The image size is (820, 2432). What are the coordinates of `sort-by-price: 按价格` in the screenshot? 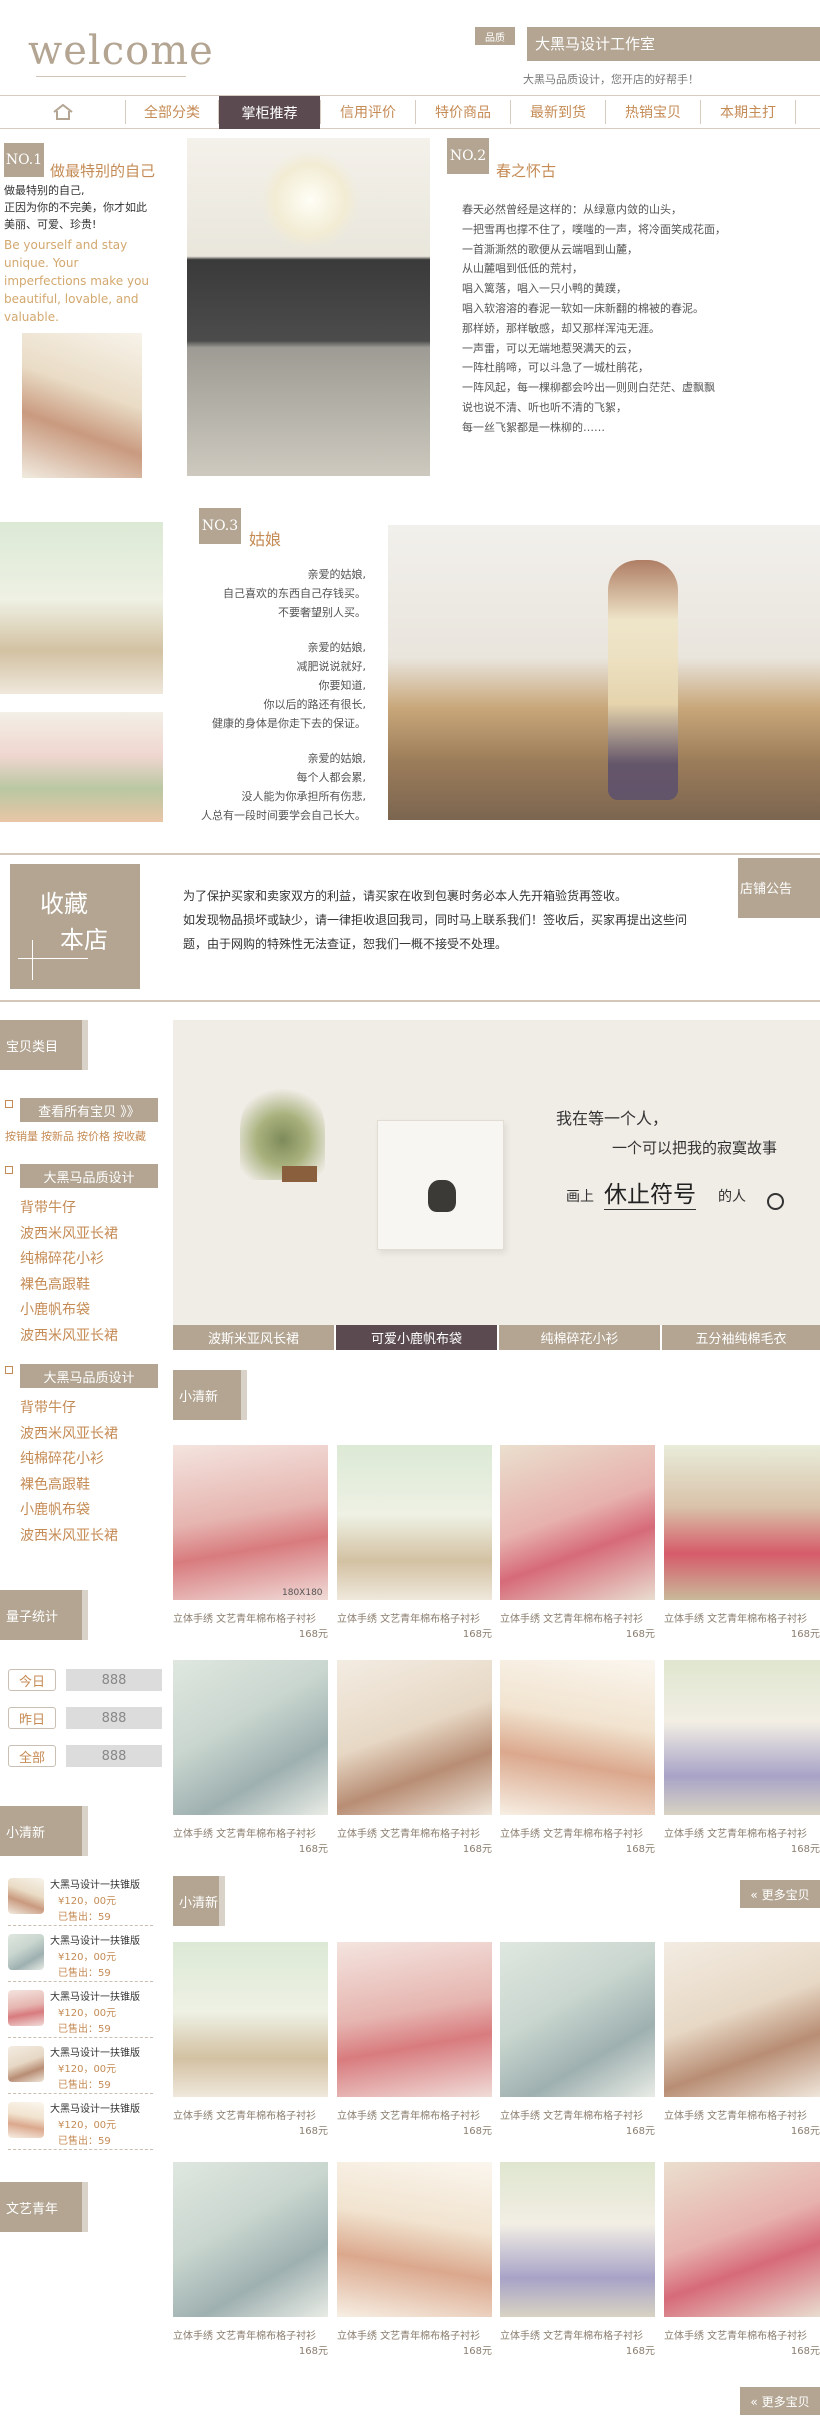 It's located at (93, 1136).